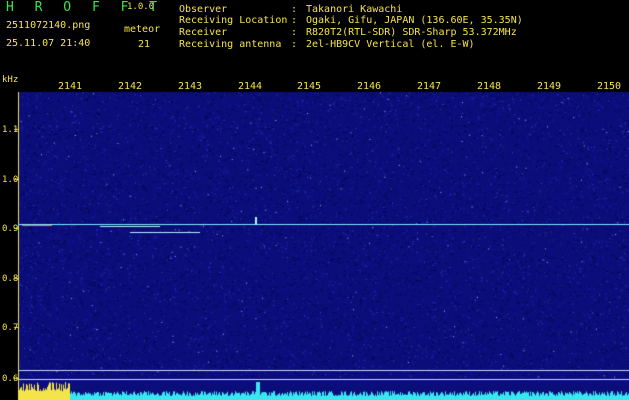 This screenshot has height=400, width=629. Describe the element at coordinates (411, 32) in the screenshot. I see `receiver-value: R820T2(RTL-SDR) SDR-Sharp 53.372MHz` at that location.